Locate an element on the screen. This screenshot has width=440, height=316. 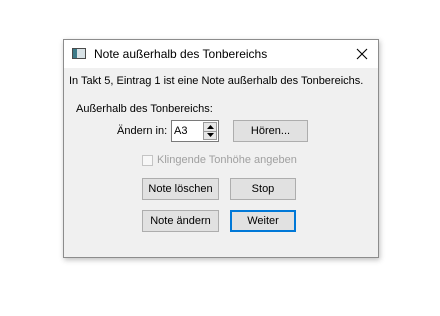
range-group-label: Außerhalb des Tonbereichs: is located at coordinates (144, 109).